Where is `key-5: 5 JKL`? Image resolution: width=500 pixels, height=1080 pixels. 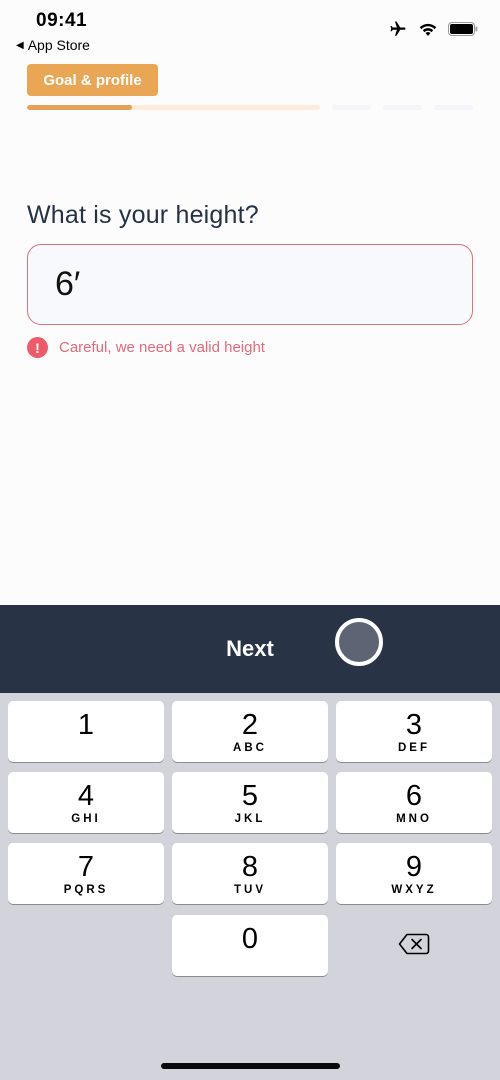
key-5: 5 JKL is located at coordinates (250, 802).